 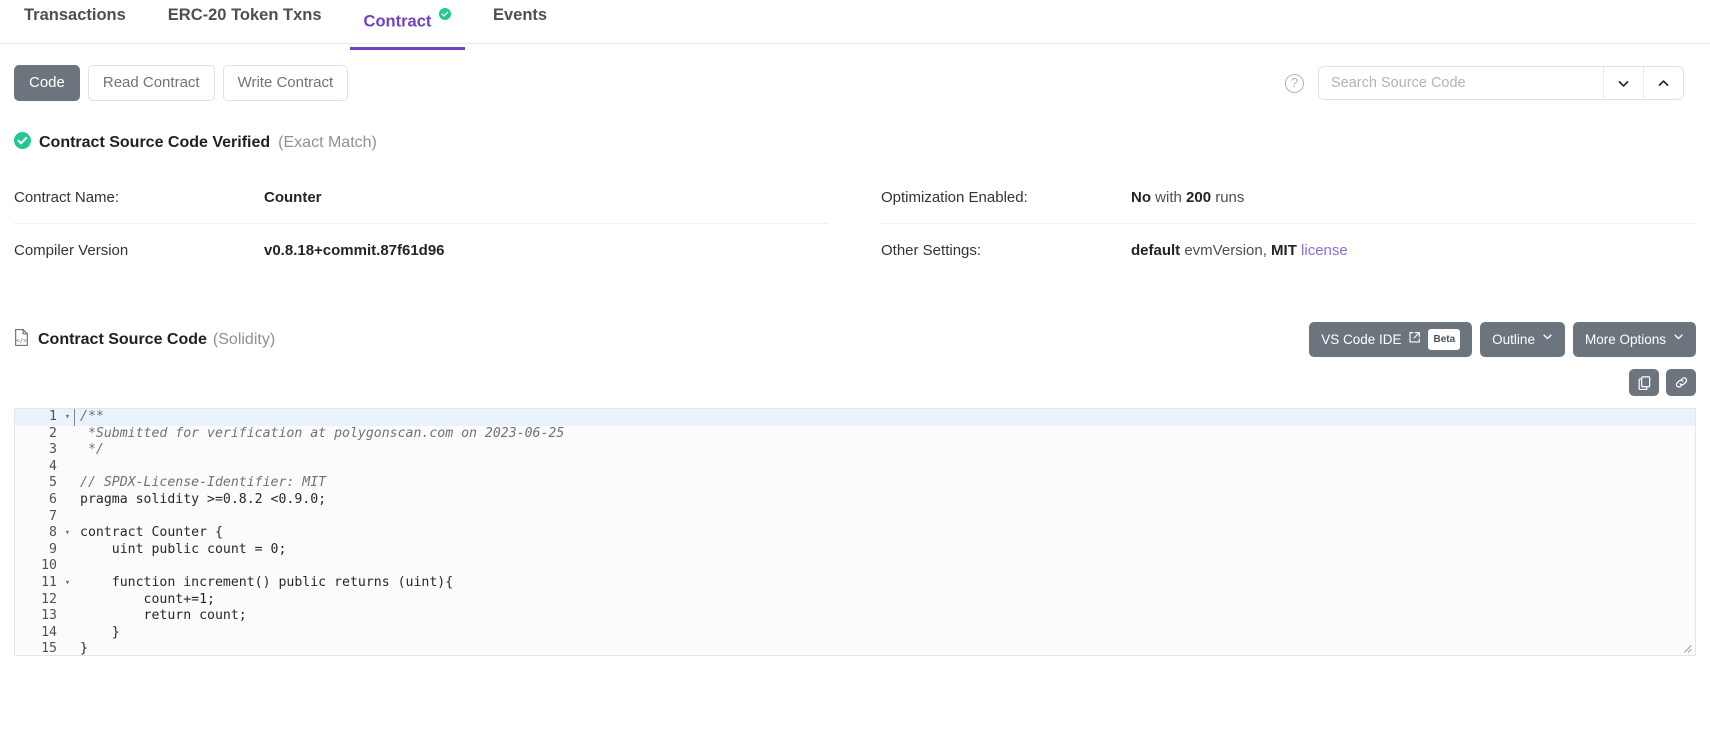 I want to click on info-label: Other Settings:, so click(x=931, y=250).